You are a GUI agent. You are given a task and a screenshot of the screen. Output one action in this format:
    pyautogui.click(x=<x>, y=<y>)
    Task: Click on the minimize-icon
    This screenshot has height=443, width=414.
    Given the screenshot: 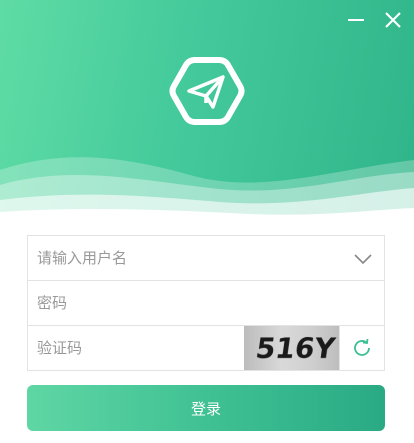 What is the action you would take?
    pyautogui.click(x=356, y=20)
    